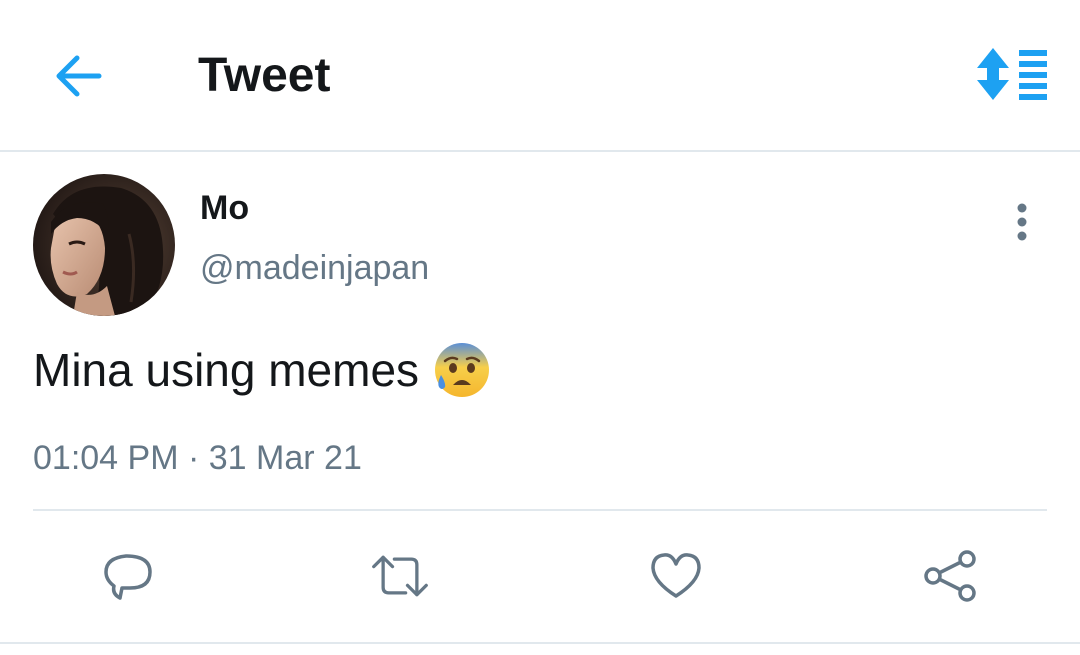 The height and width of the screenshot is (655, 1080). I want to click on more-options-button, so click(1022, 222).